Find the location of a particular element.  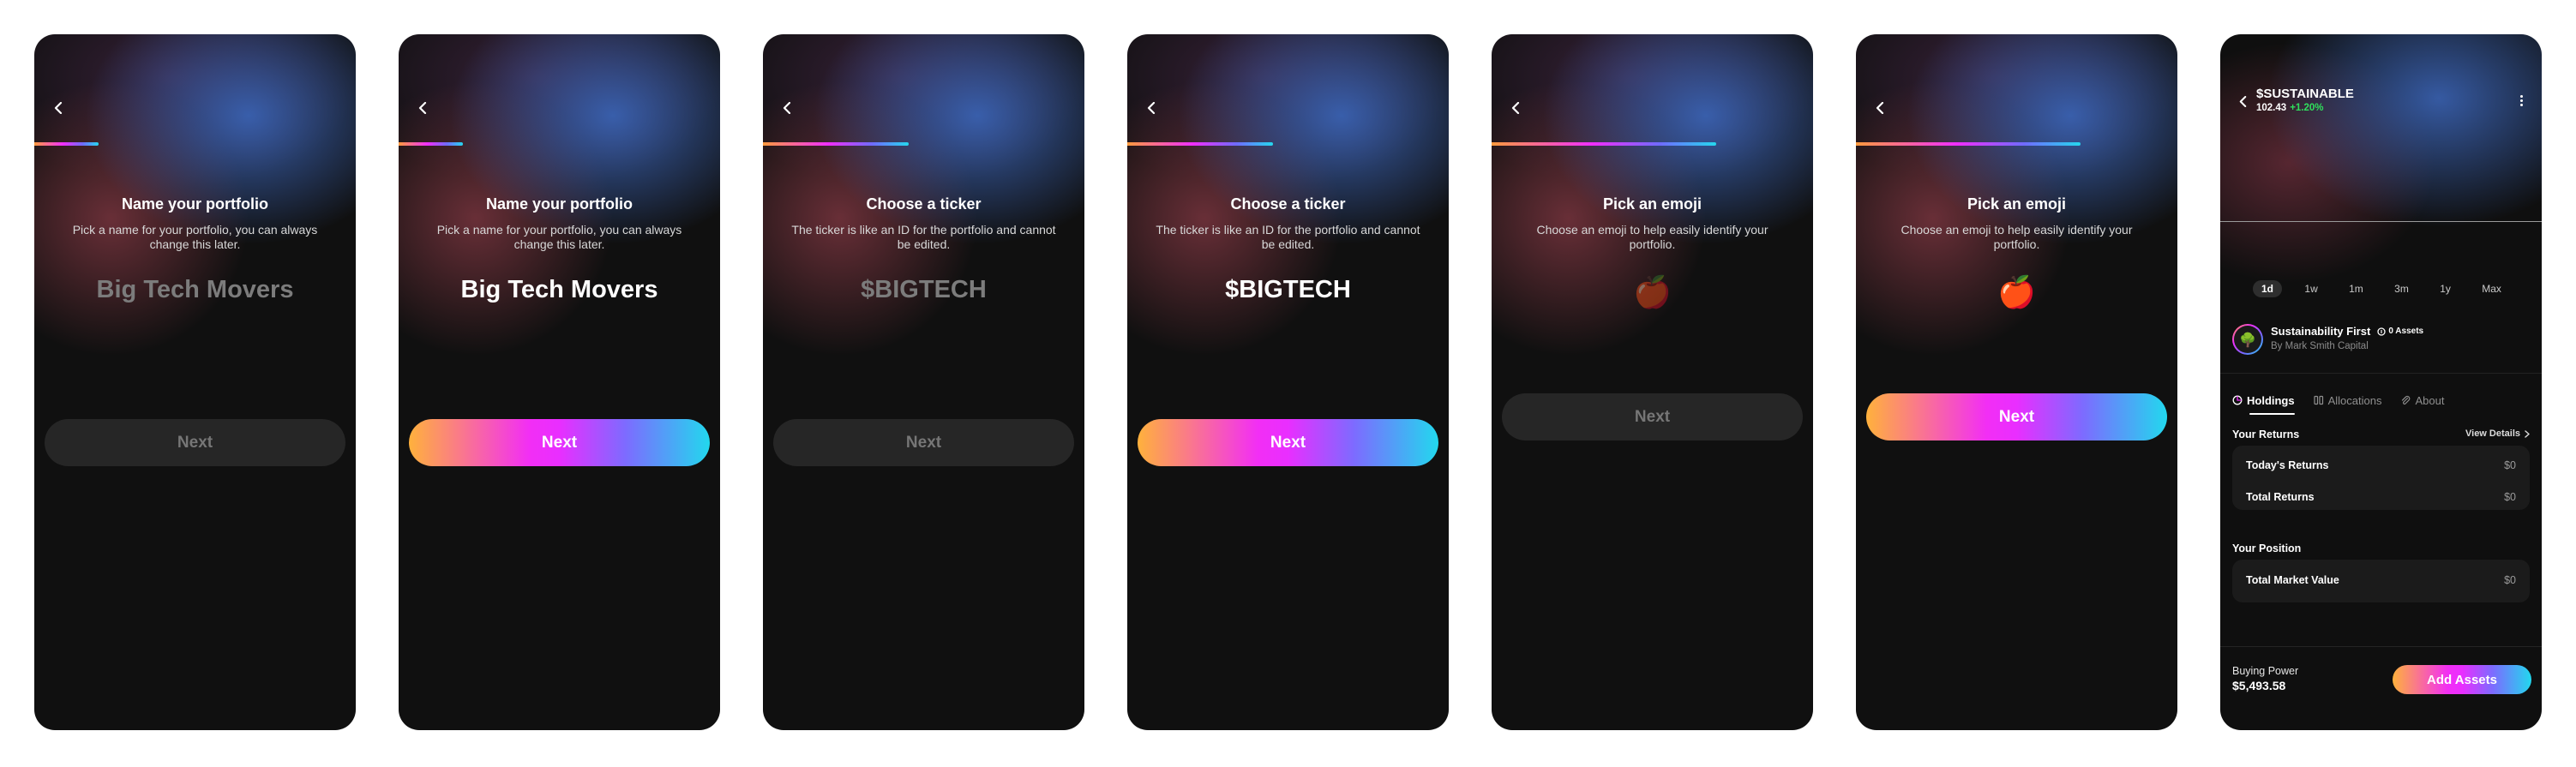

range-1m: 1m is located at coordinates (2356, 288).